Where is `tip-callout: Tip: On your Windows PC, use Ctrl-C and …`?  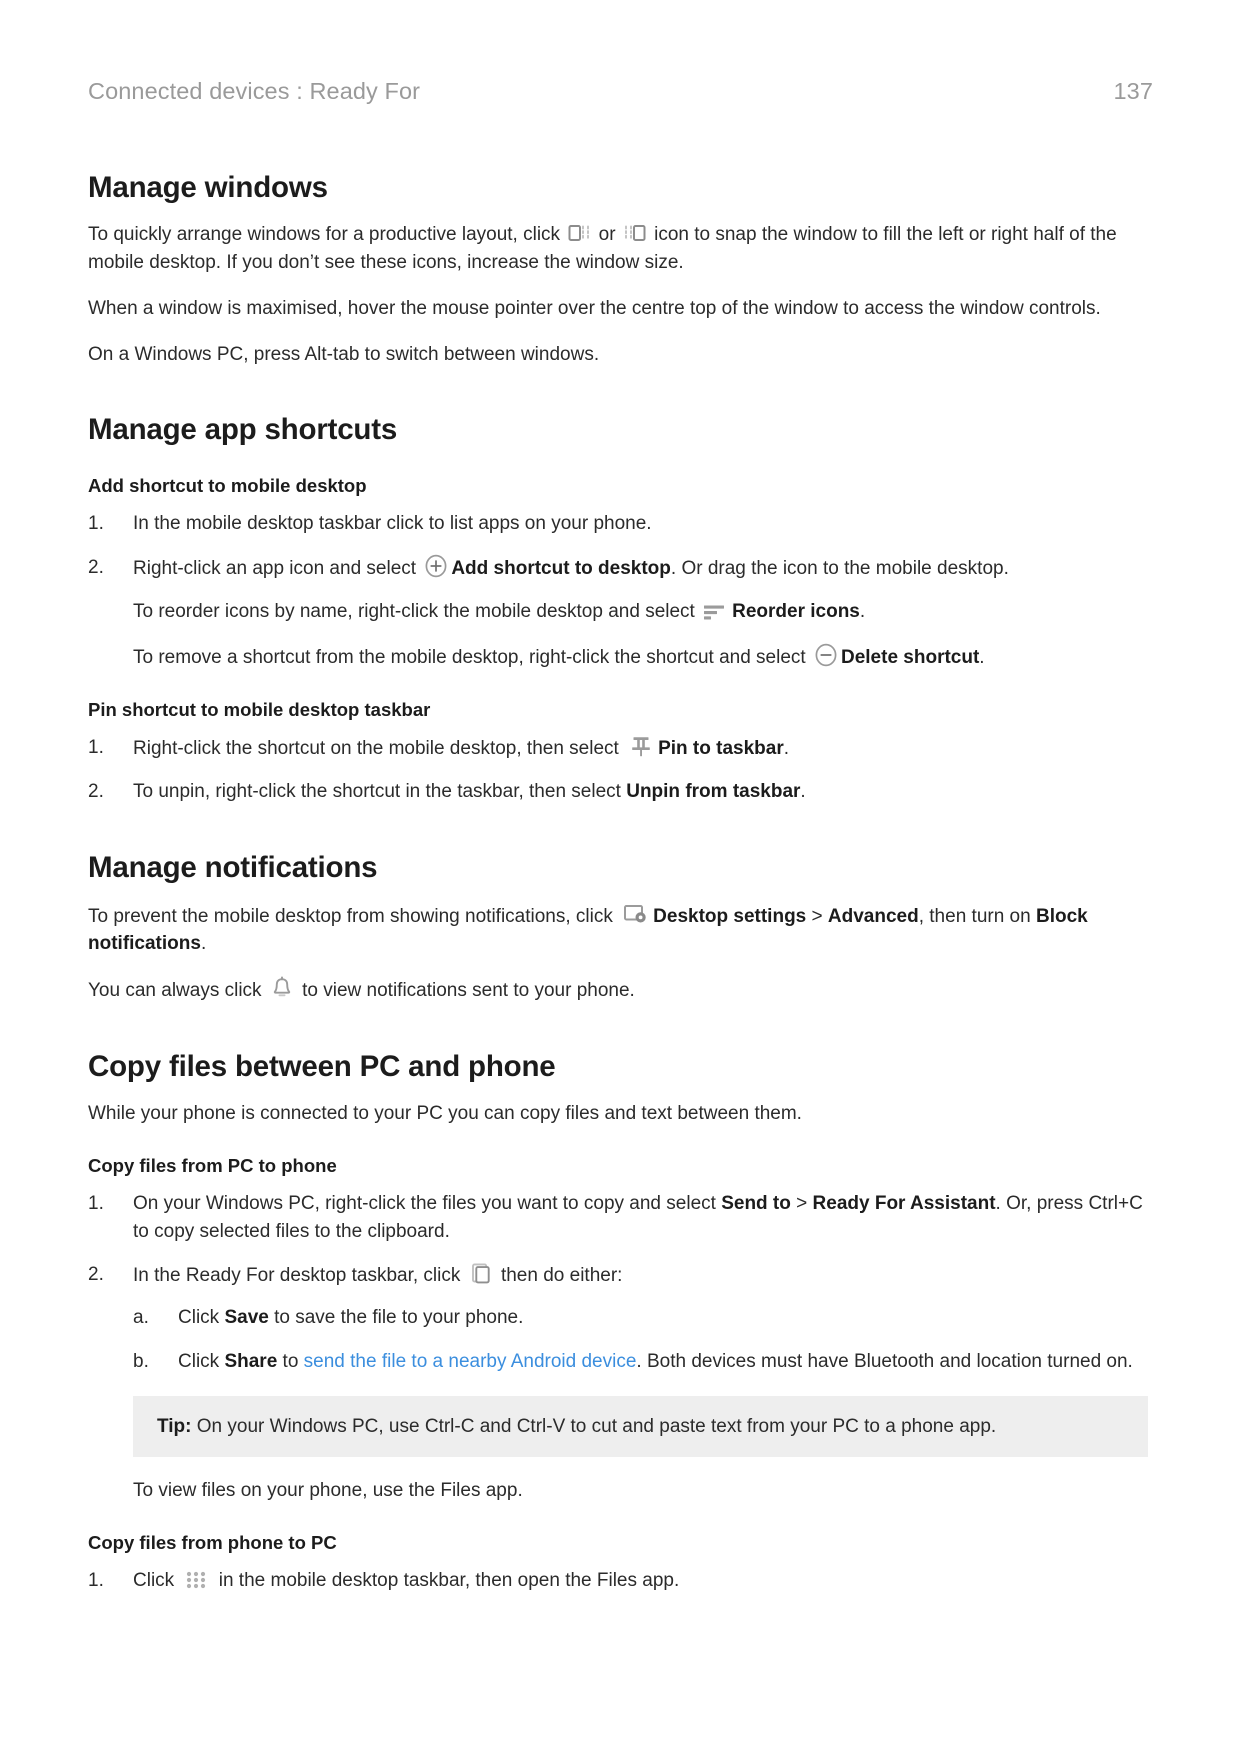 tip-callout: Tip: On your Windows PC, use Ctrl-C and … is located at coordinates (640, 1426).